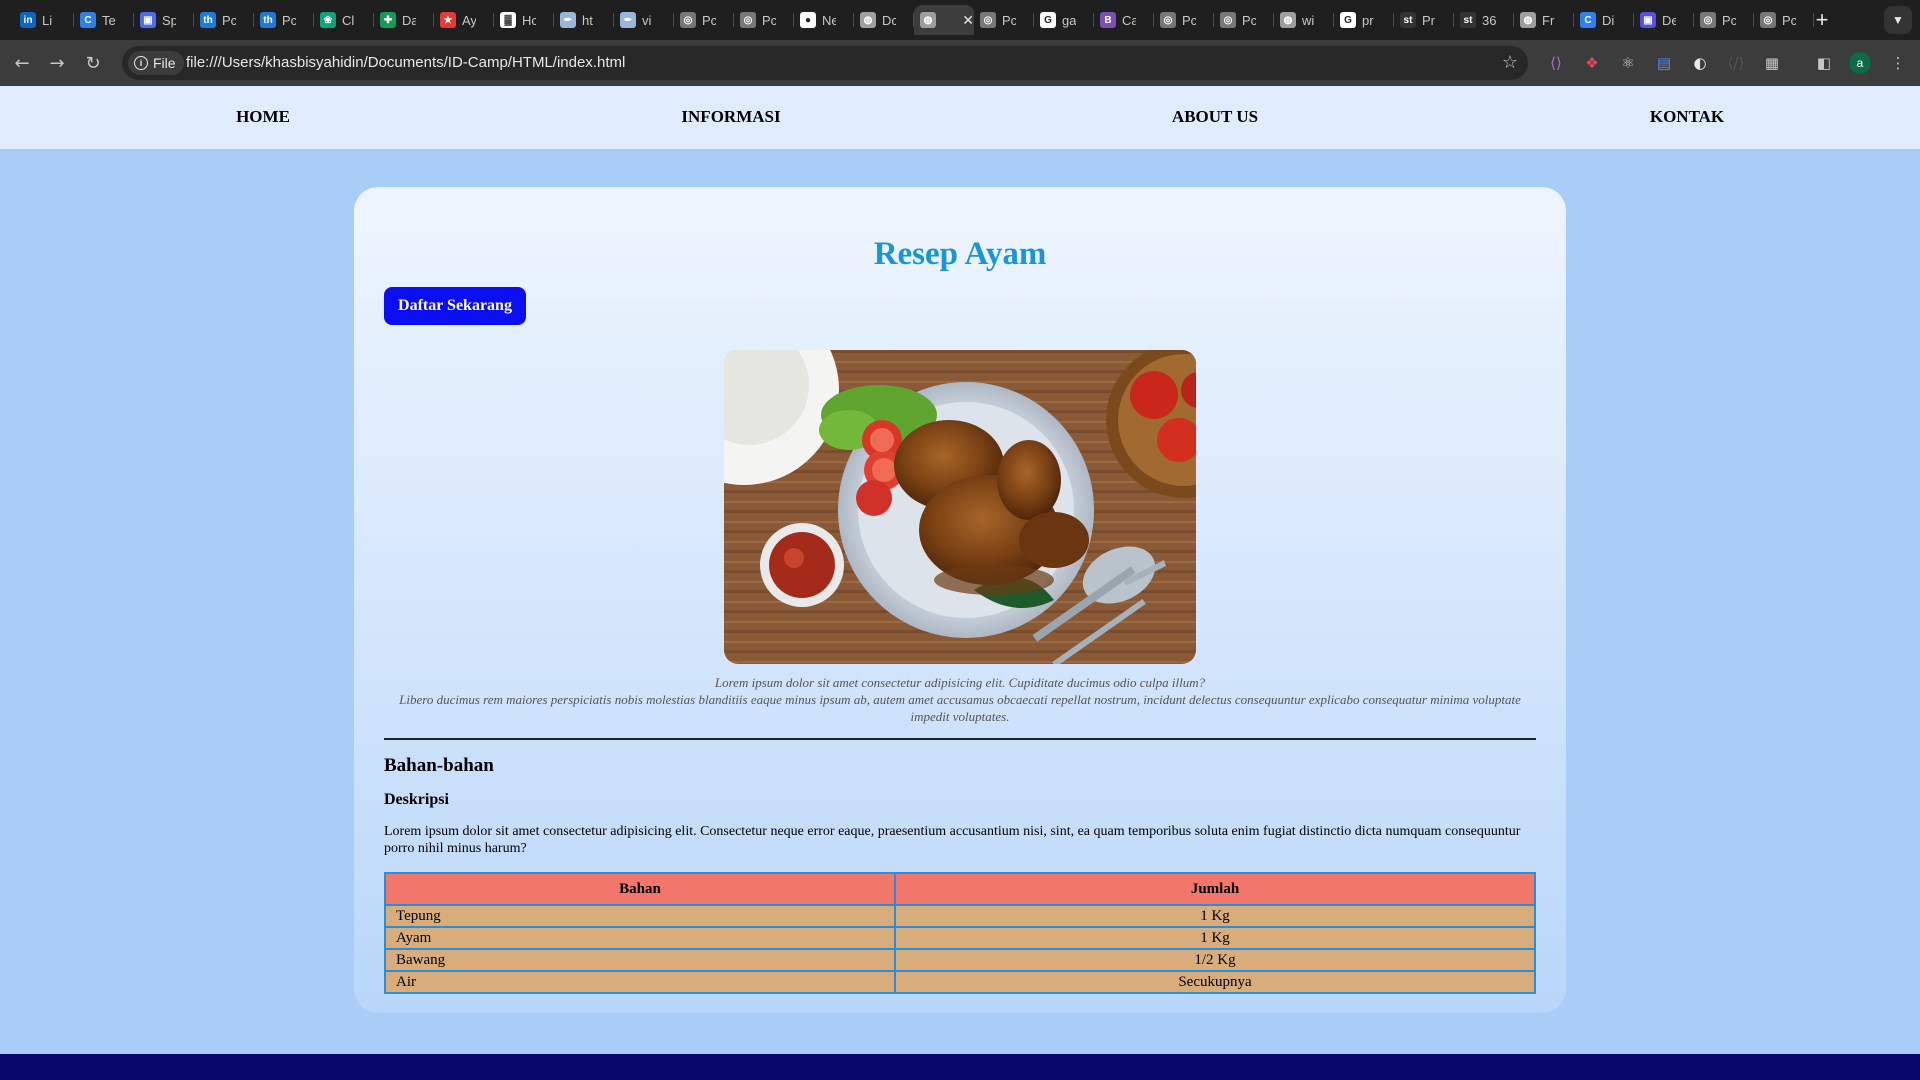  I want to click on browser-tab: ★ Ay, so click(464, 20).